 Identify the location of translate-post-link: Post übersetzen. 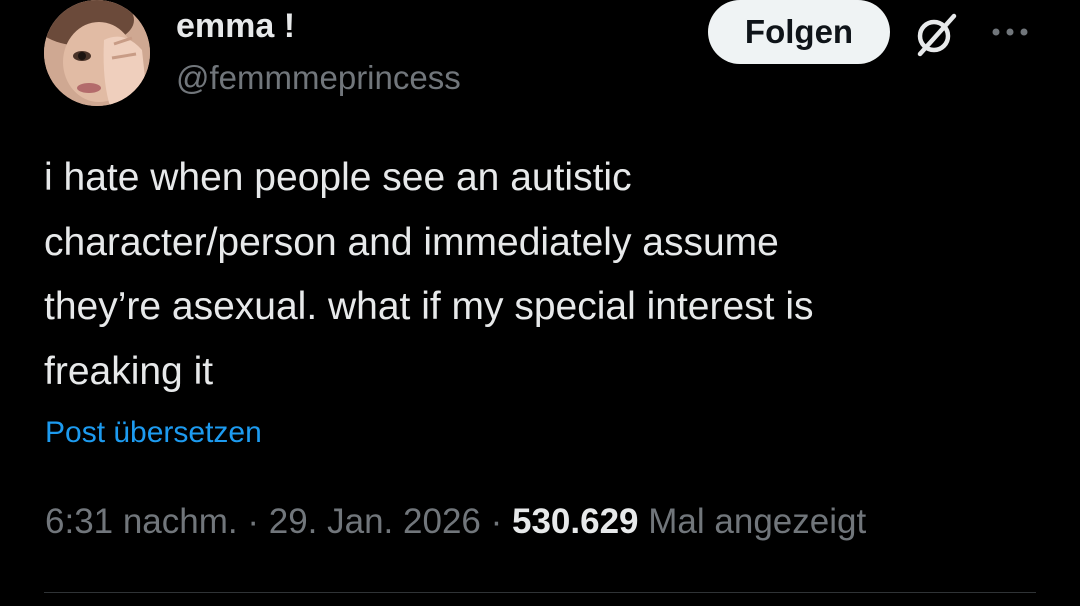
(153, 433).